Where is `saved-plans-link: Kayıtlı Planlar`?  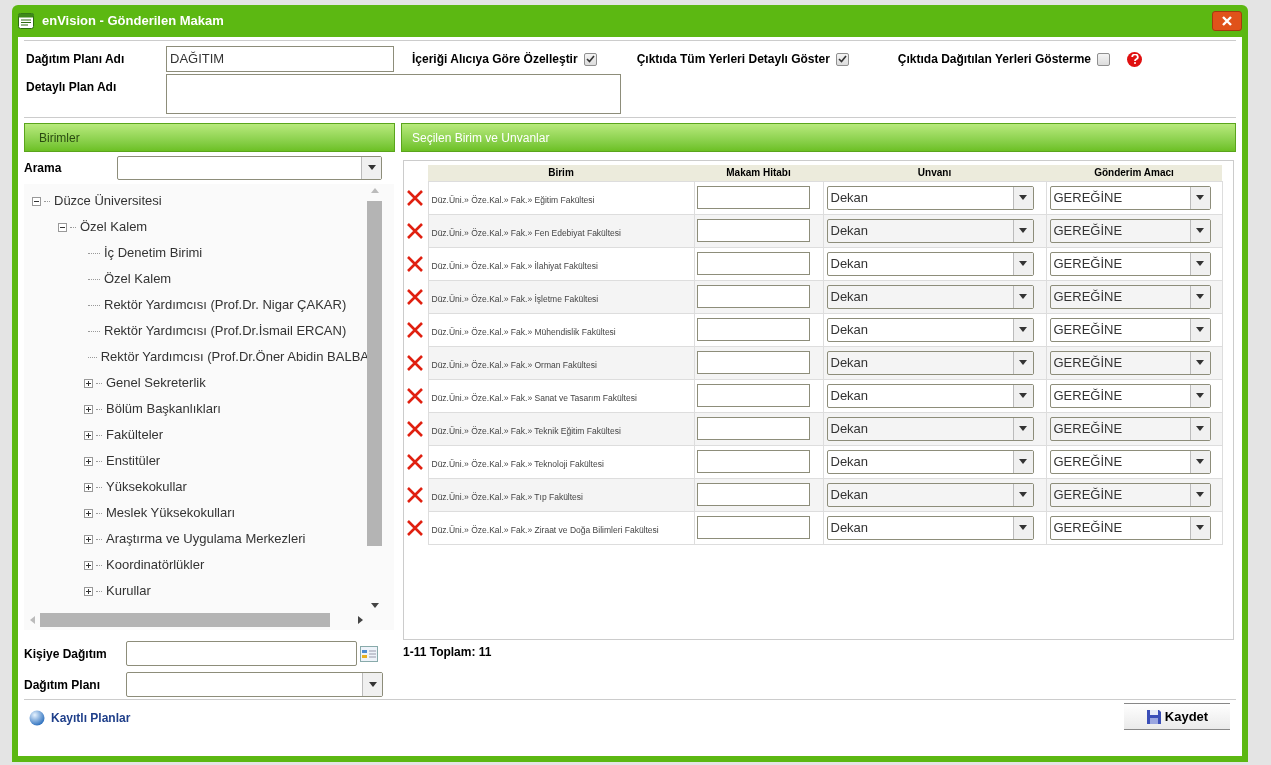 saved-plans-link: Kayıtlı Planlar is located at coordinates (80, 718).